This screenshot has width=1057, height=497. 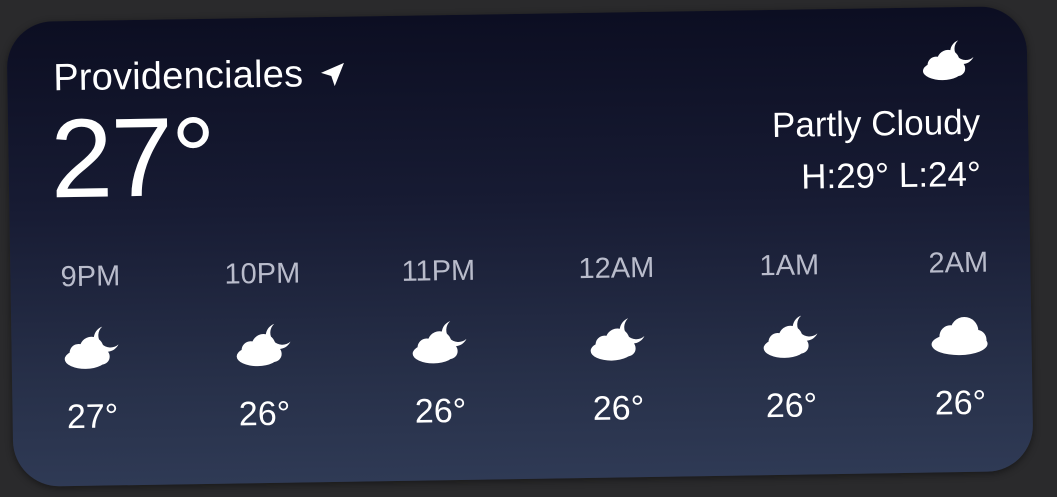 I want to click on hourly-item: 1AM 26°, so click(x=790, y=338).